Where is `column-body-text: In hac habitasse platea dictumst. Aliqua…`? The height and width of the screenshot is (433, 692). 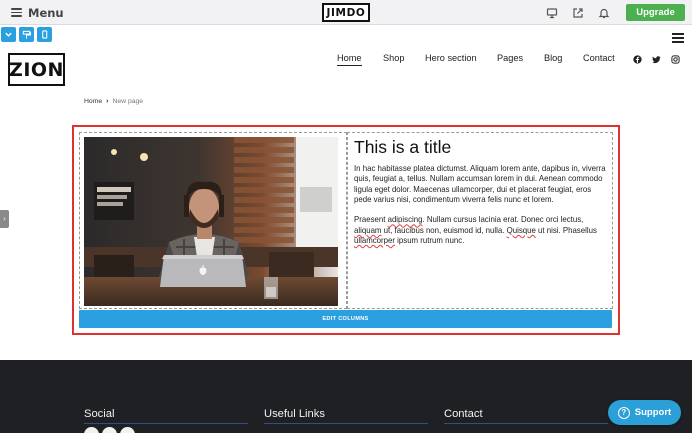
column-body-text: In hac habitasse platea dictumst. Aliqua… is located at coordinates (481, 205).